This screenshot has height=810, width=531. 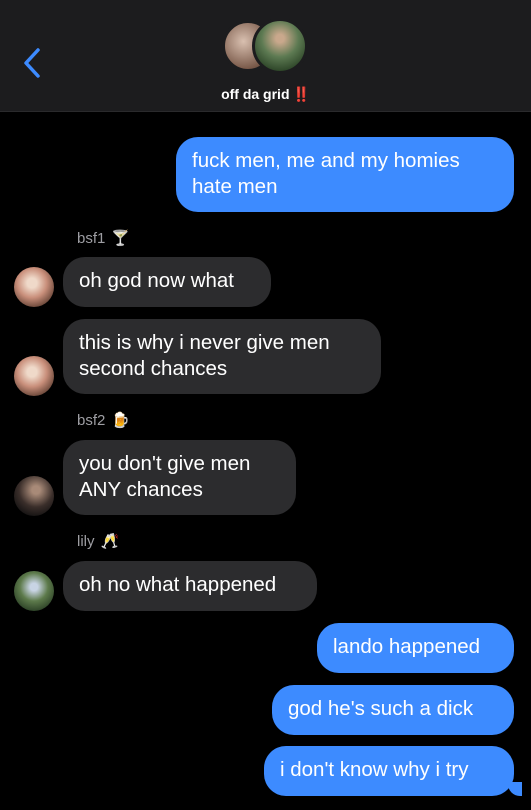 I want to click on group-name: off da grid, so click(x=255, y=94).